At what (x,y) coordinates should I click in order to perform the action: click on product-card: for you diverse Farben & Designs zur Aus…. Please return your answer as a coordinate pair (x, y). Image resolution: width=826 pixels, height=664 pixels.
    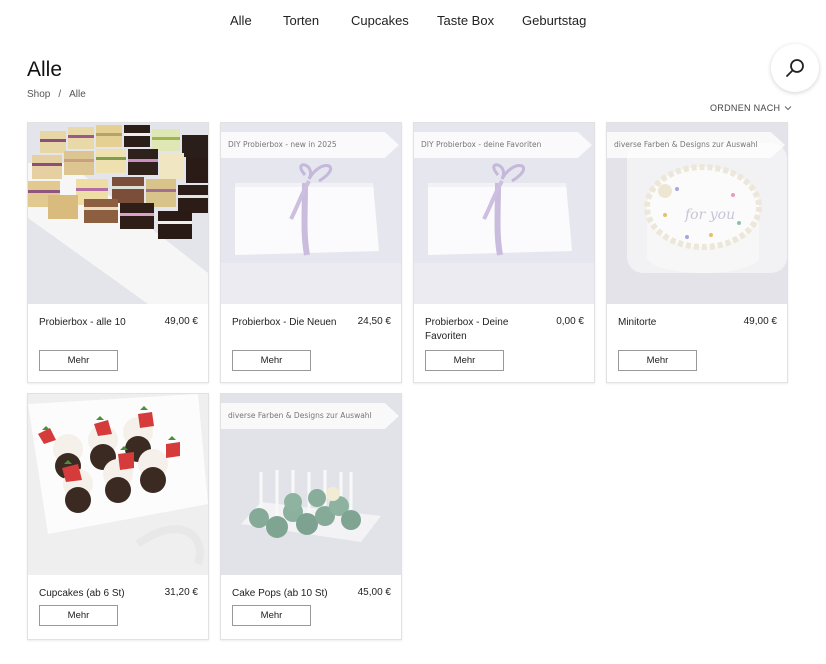
    Looking at the image, I should click on (697, 252).